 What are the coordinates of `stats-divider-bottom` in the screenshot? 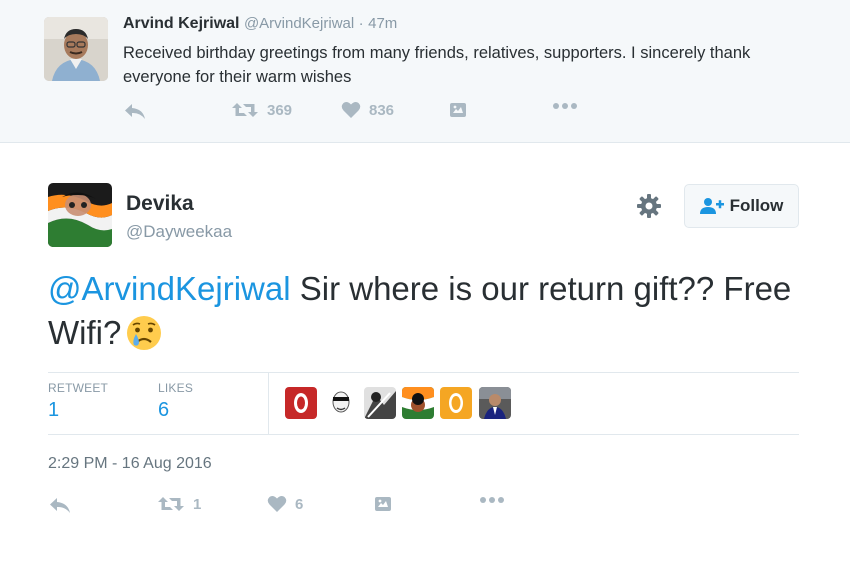 It's located at (423, 434).